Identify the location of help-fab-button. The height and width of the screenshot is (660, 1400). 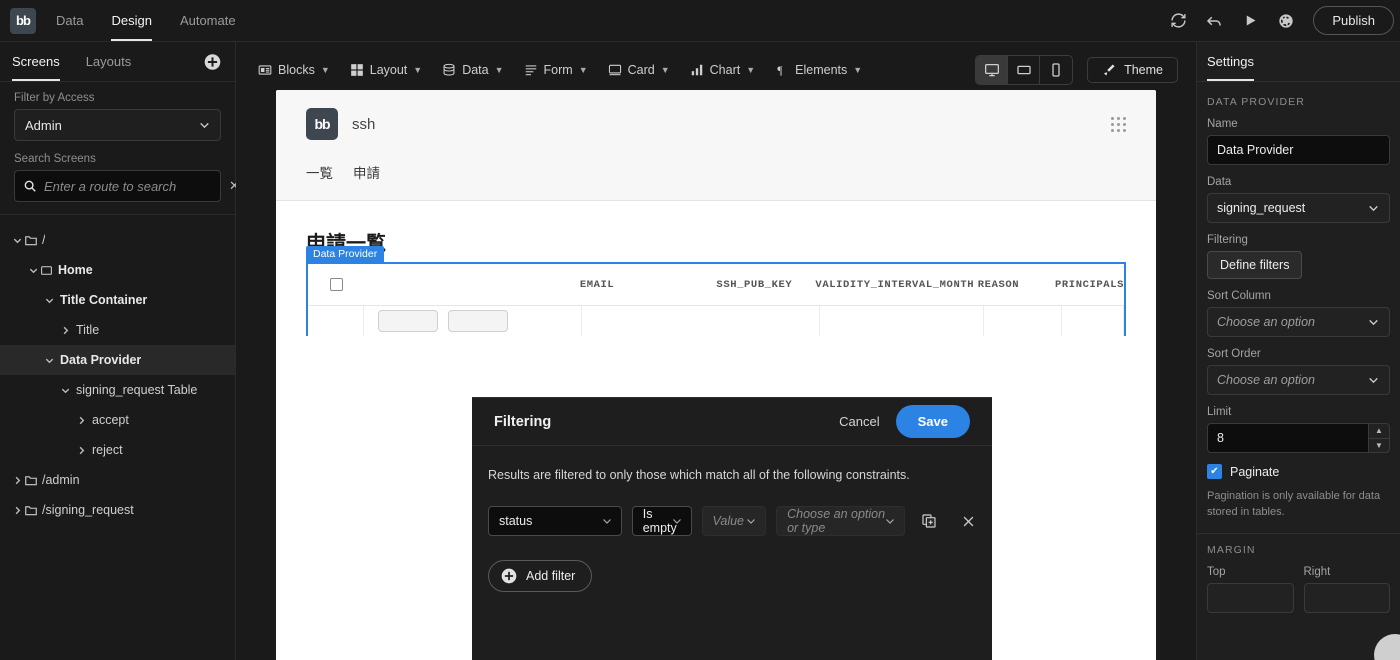
(1387, 647).